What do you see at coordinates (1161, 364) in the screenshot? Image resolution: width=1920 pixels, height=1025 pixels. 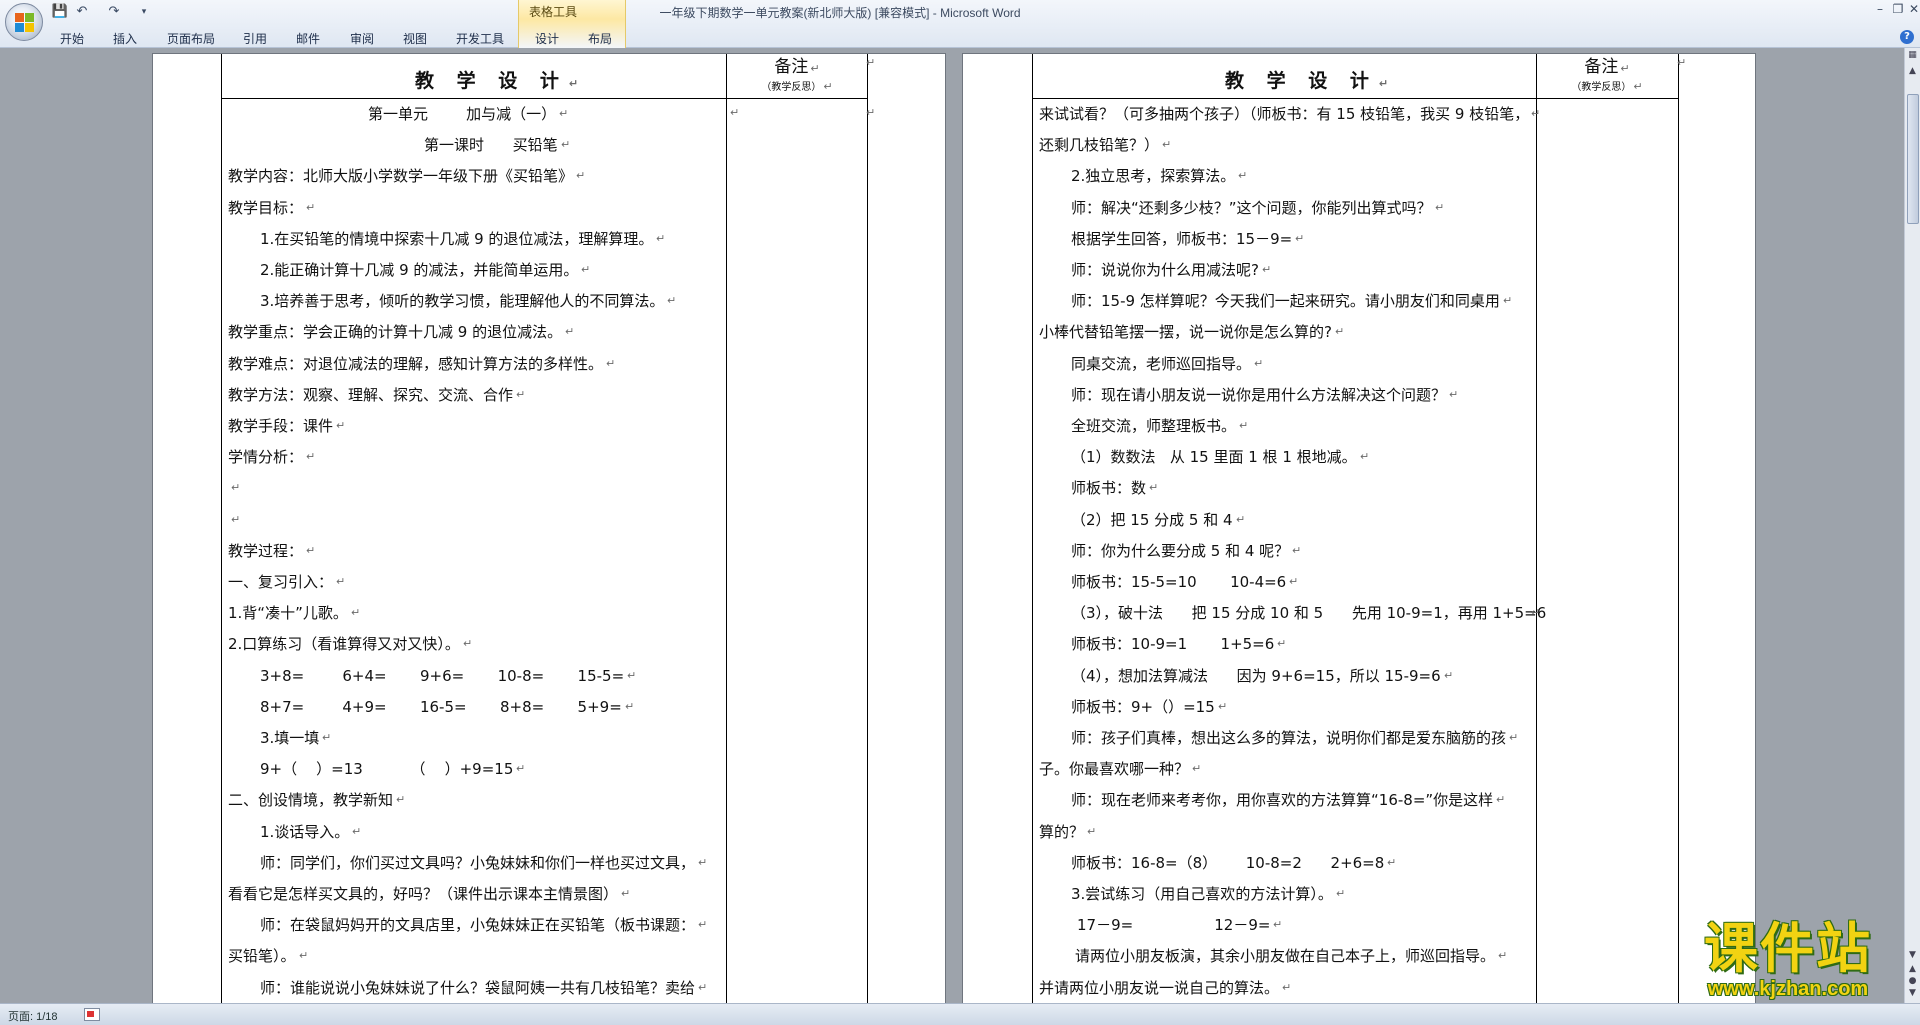 I see `text-line: 同桌交流，老师巡回指导。` at bounding box center [1161, 364].